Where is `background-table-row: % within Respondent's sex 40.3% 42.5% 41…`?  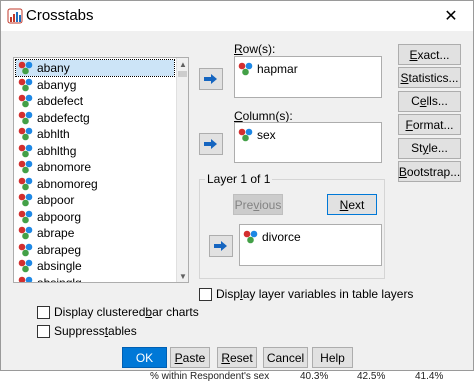 background-table-row: % within Respondent's sex 40.3% 42.5% 41… is located at coordinates (237, 376).